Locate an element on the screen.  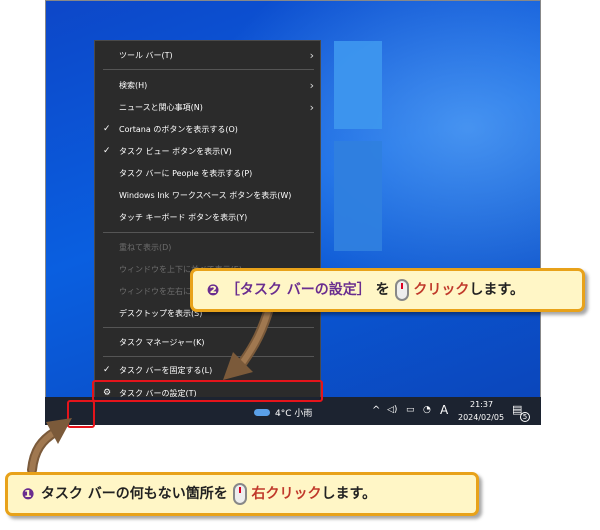
chevron-up-icon: ^ is located at coordinates (376, 410).